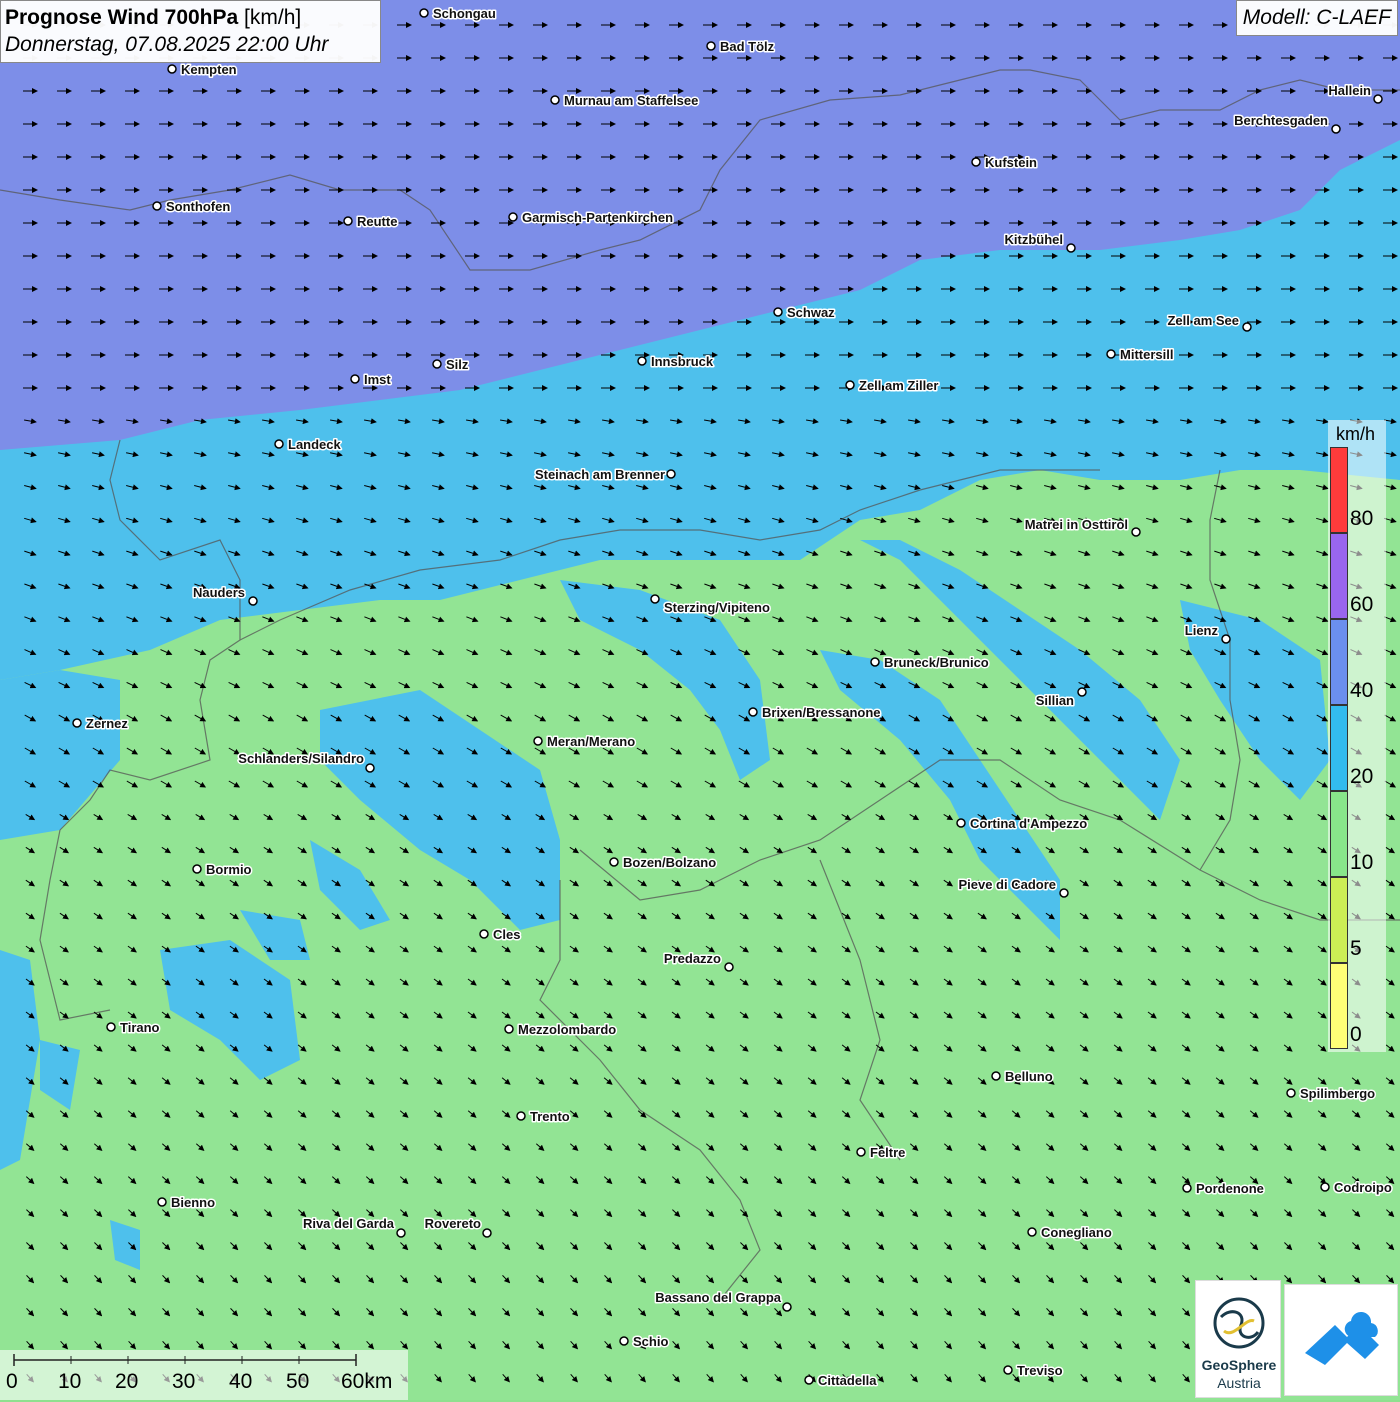 The height and width of the screenshot is (1402, 1400). I want to click on legend-label: 0, so click(1356, 1034).